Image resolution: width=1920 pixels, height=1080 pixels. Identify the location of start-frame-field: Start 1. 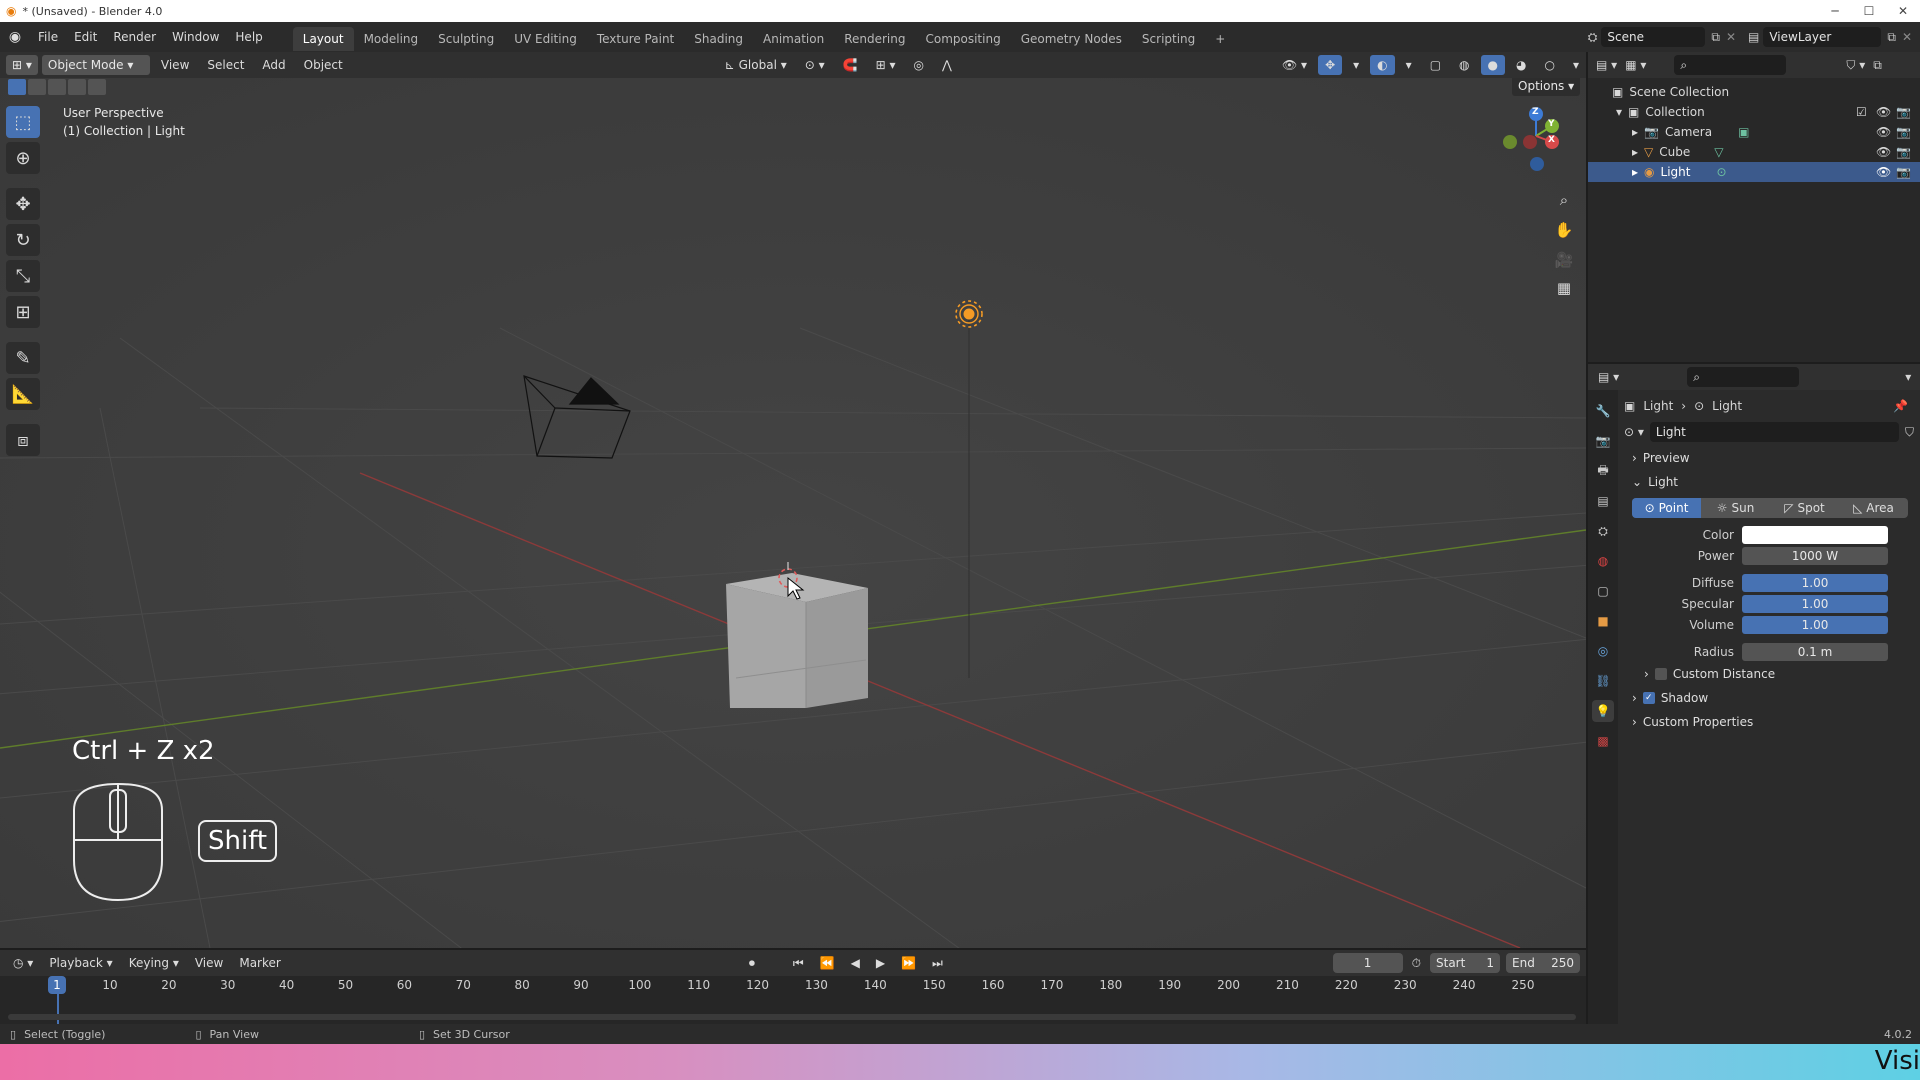
(1465, 963).